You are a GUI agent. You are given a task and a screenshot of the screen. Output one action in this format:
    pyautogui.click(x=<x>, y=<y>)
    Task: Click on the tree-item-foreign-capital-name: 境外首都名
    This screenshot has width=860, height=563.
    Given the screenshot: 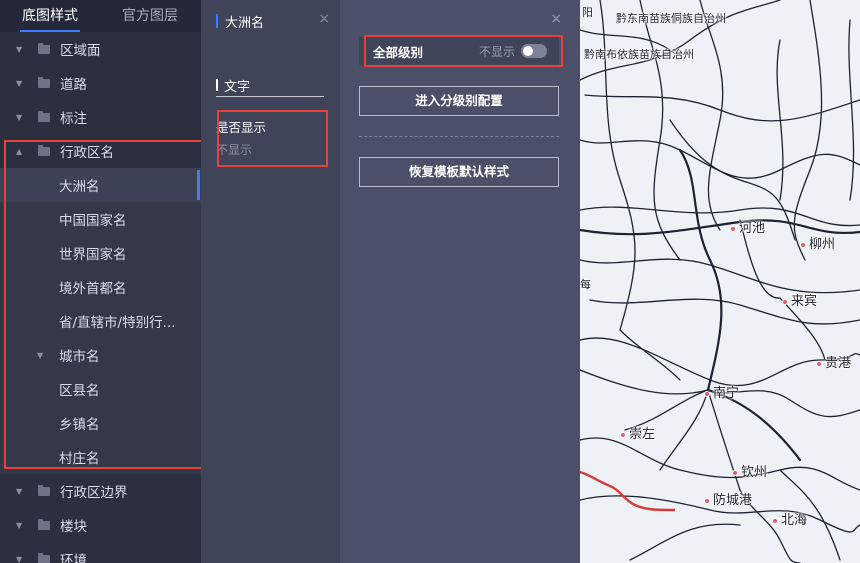 What is the action you would take?
    pyautogui.click(x=100, y=287)
    